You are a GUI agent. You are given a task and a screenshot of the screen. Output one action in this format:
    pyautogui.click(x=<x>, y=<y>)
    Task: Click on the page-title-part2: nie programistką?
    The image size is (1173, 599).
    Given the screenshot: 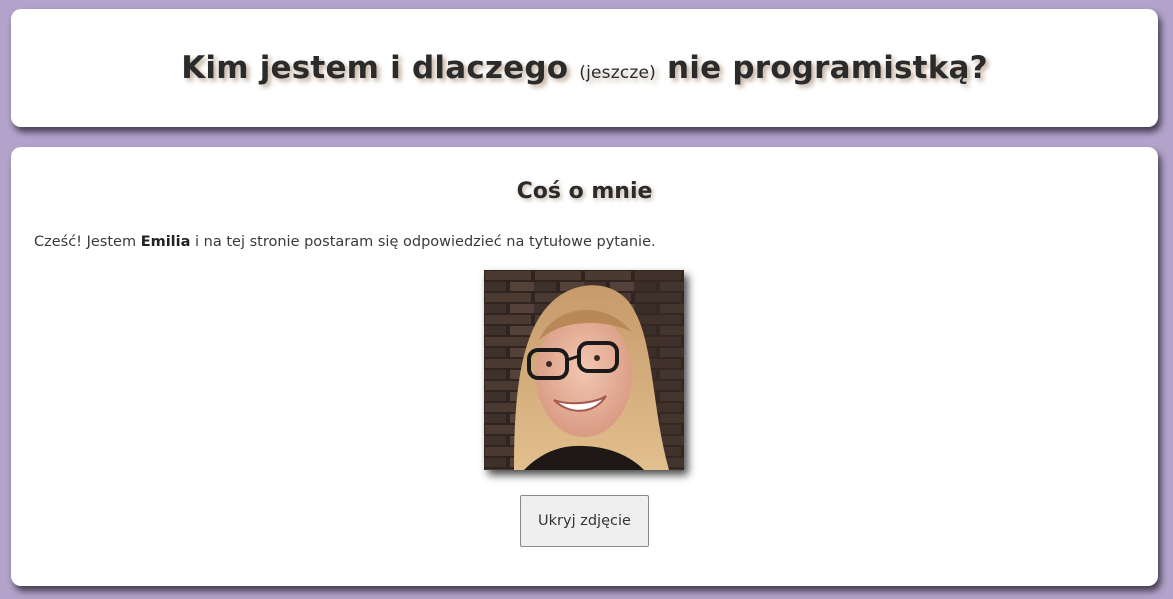 What is the action you would take?
    pyautogui.click(x=822, y=68)
    